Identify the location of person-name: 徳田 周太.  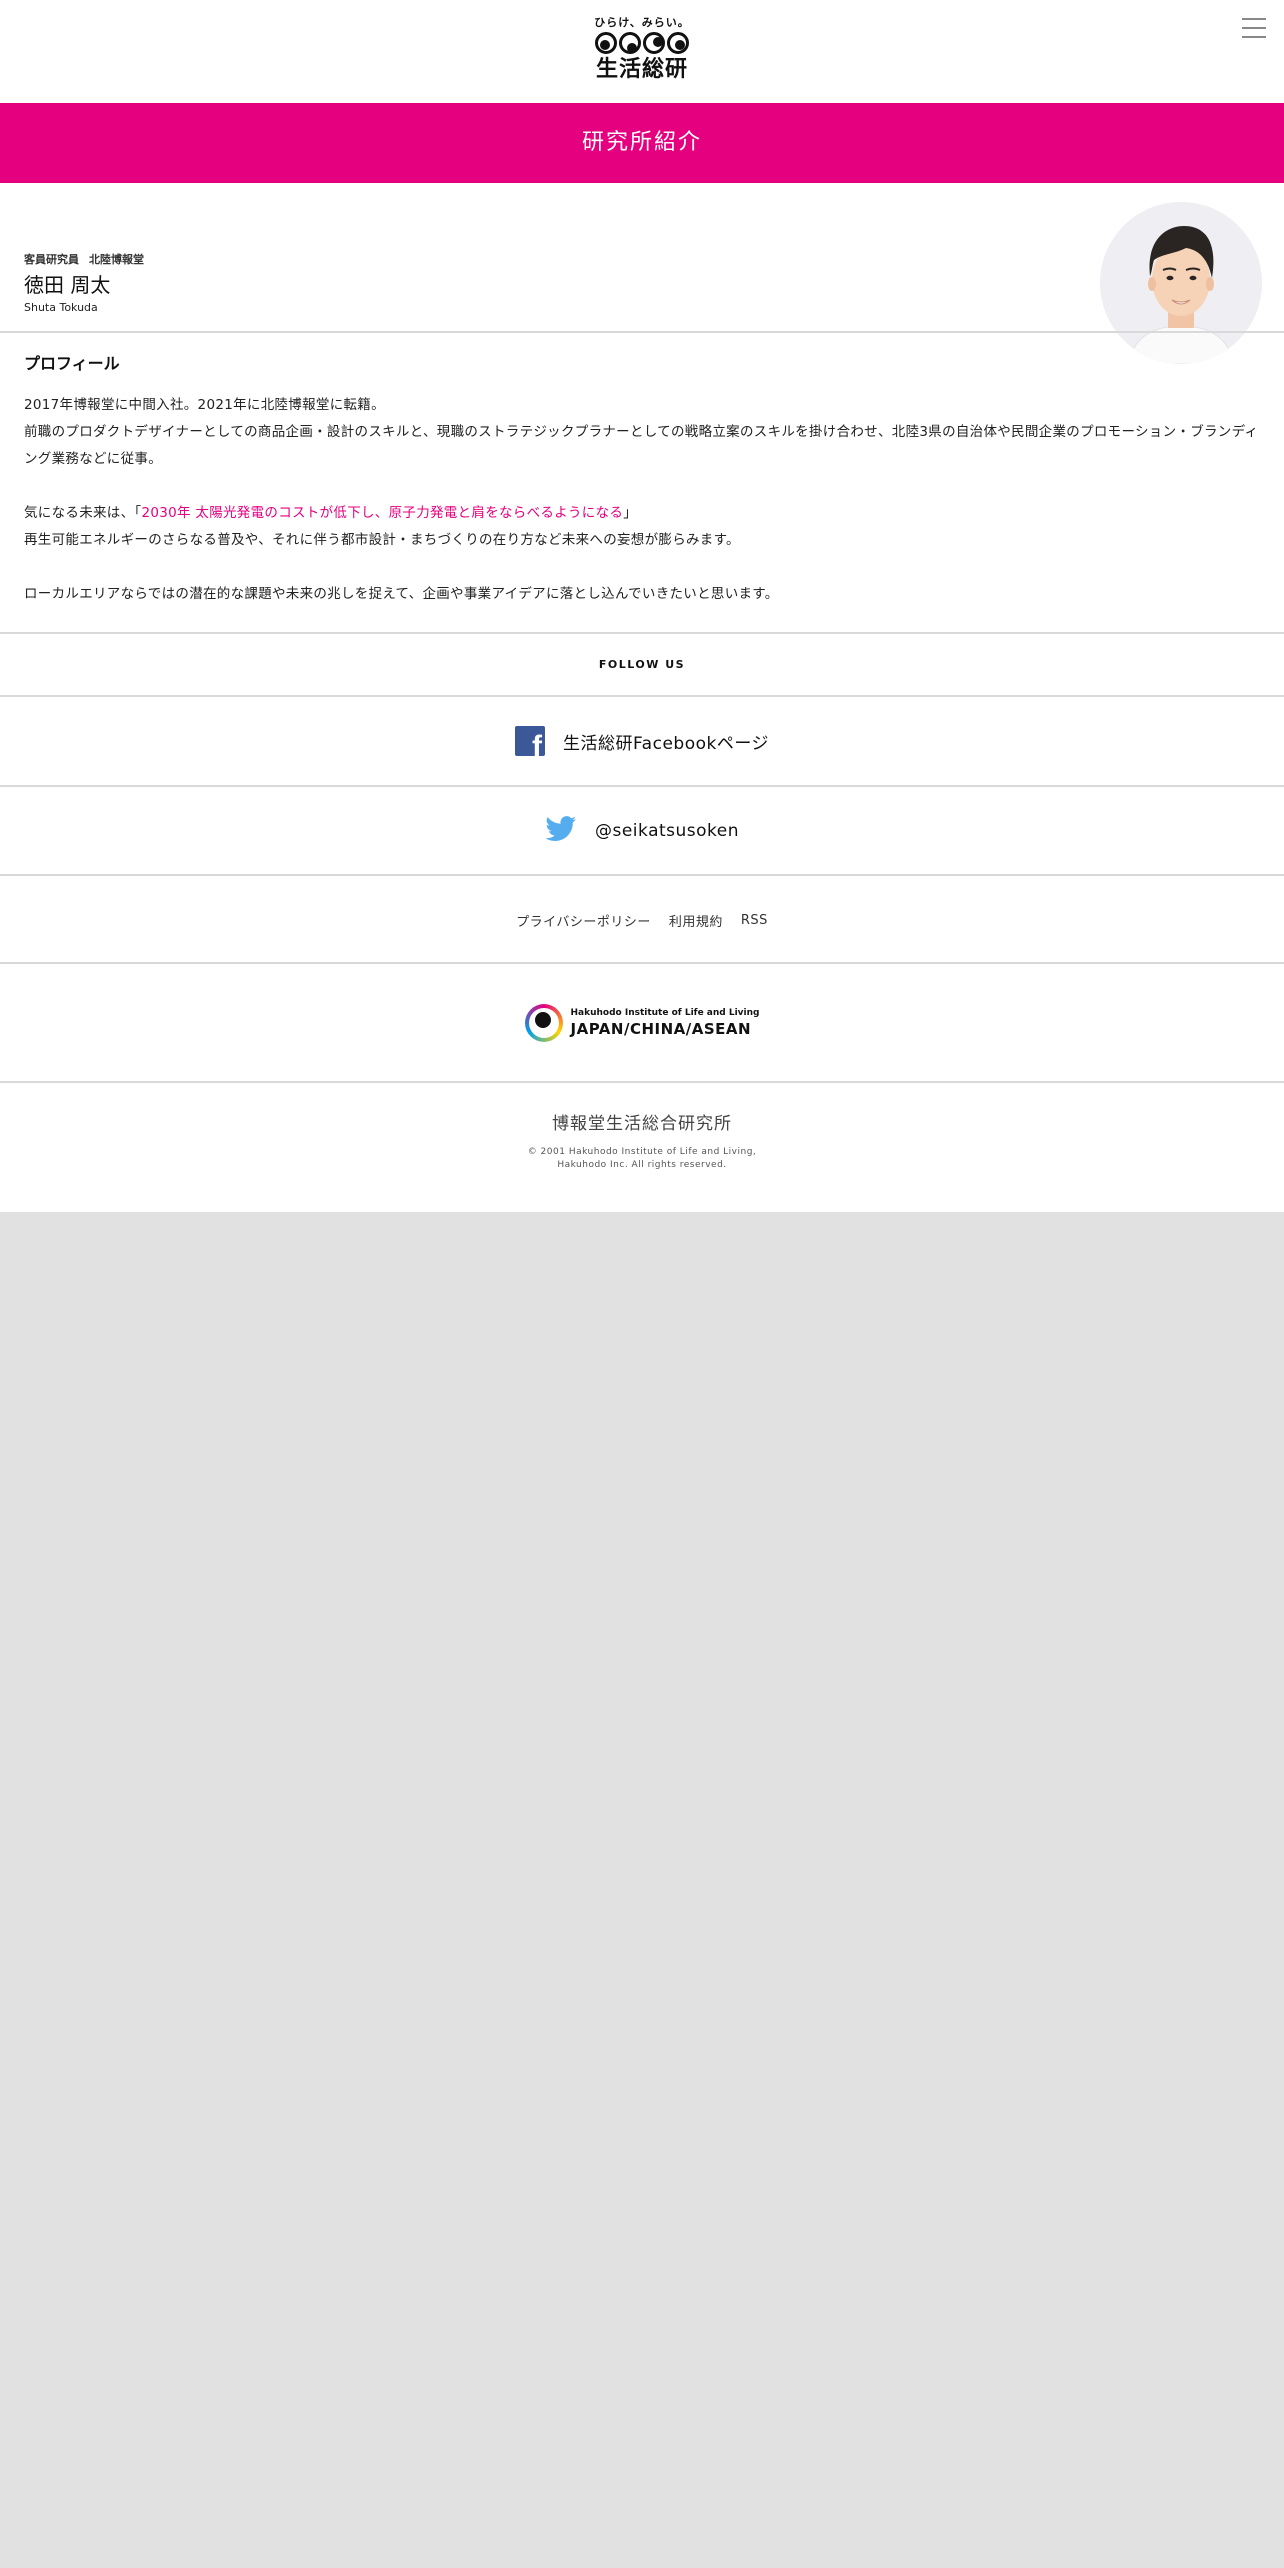
(67, 285).